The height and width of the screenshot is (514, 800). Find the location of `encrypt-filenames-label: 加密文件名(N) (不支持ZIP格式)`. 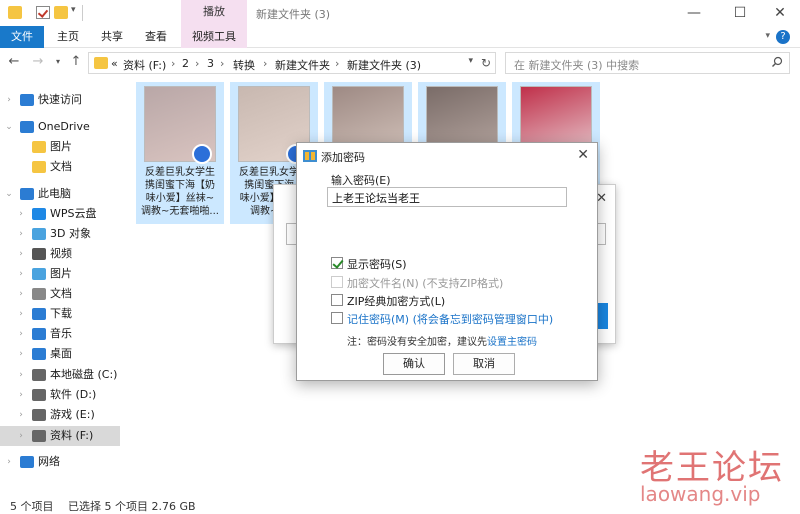

encrypt-filenames-label: 加密文件名(N) (不支持ZIP格式) is located at coordinates (425, 283).